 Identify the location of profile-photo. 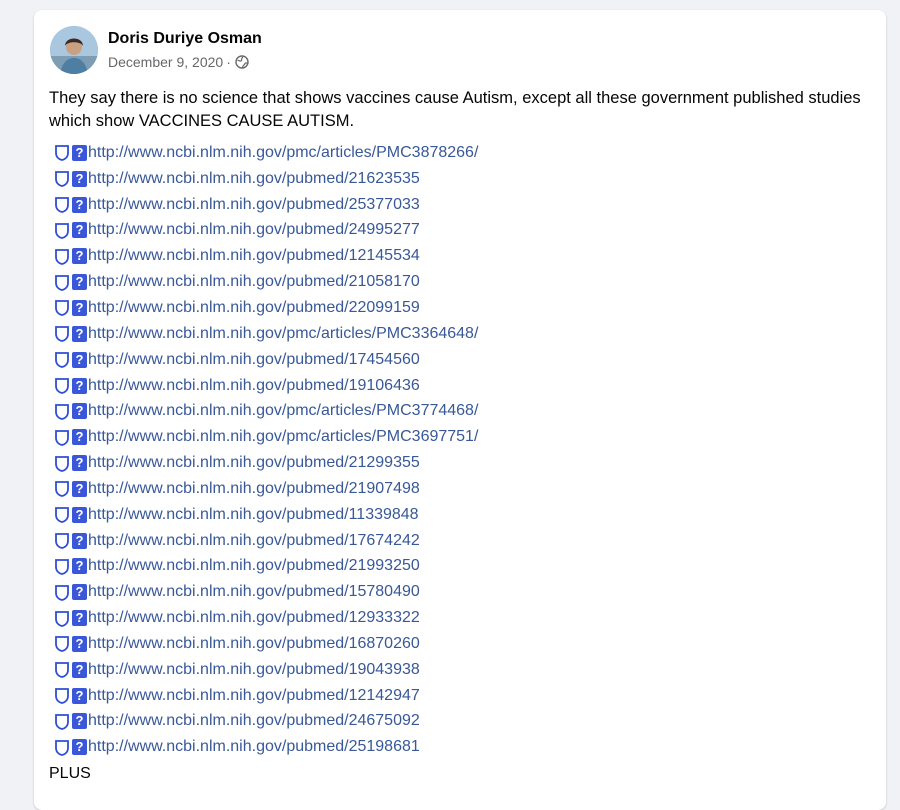
(74, 50).